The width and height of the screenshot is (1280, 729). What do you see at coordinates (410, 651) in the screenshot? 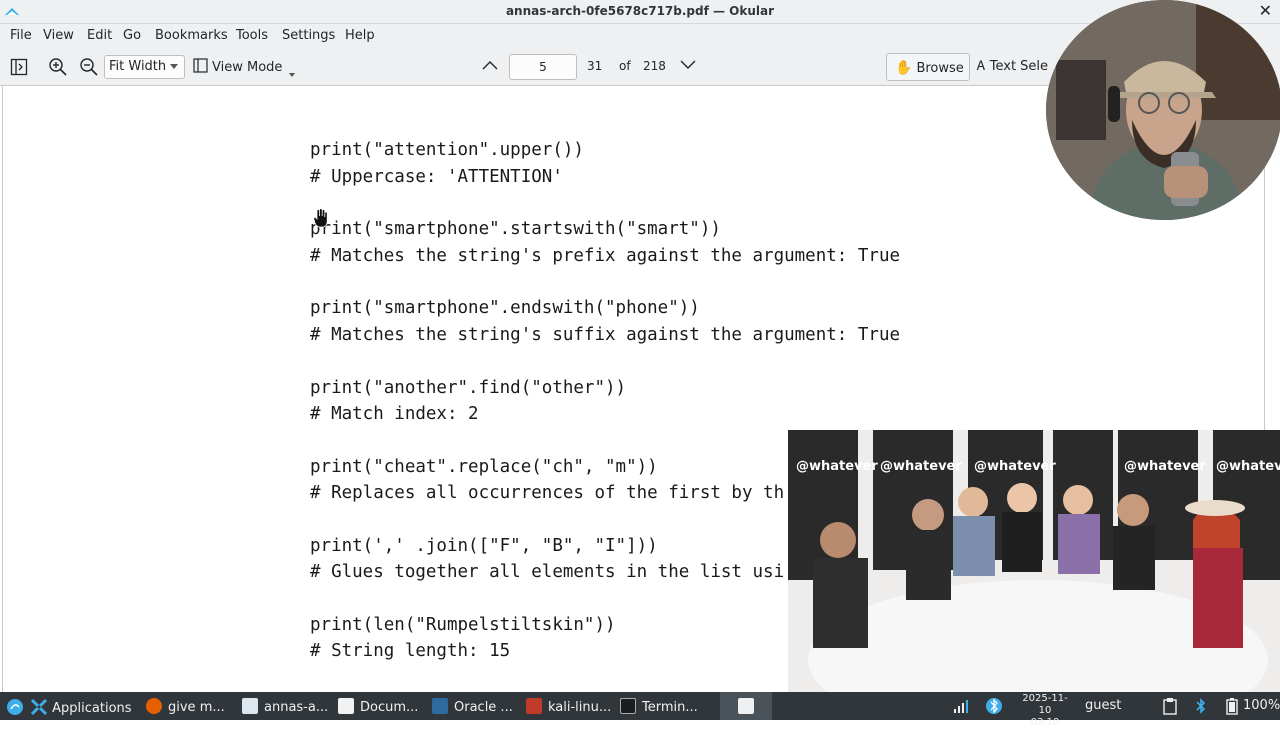
I see `code-comment: # String length: 15` at bounding box center [410, 651].